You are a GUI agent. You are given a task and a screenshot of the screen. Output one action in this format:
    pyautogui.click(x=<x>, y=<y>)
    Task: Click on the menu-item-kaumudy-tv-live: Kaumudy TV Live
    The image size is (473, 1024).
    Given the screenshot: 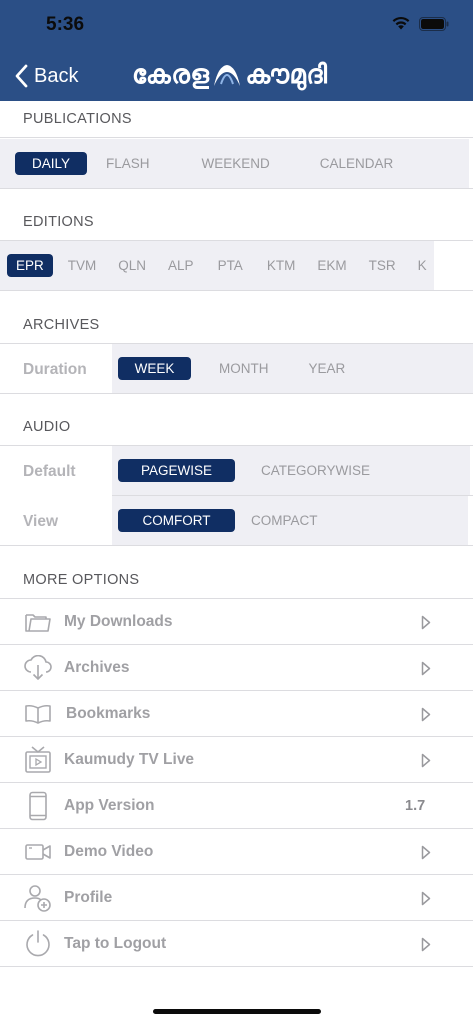 What is the action you would take?
    pyautogui.click(x=236, y=760)
    